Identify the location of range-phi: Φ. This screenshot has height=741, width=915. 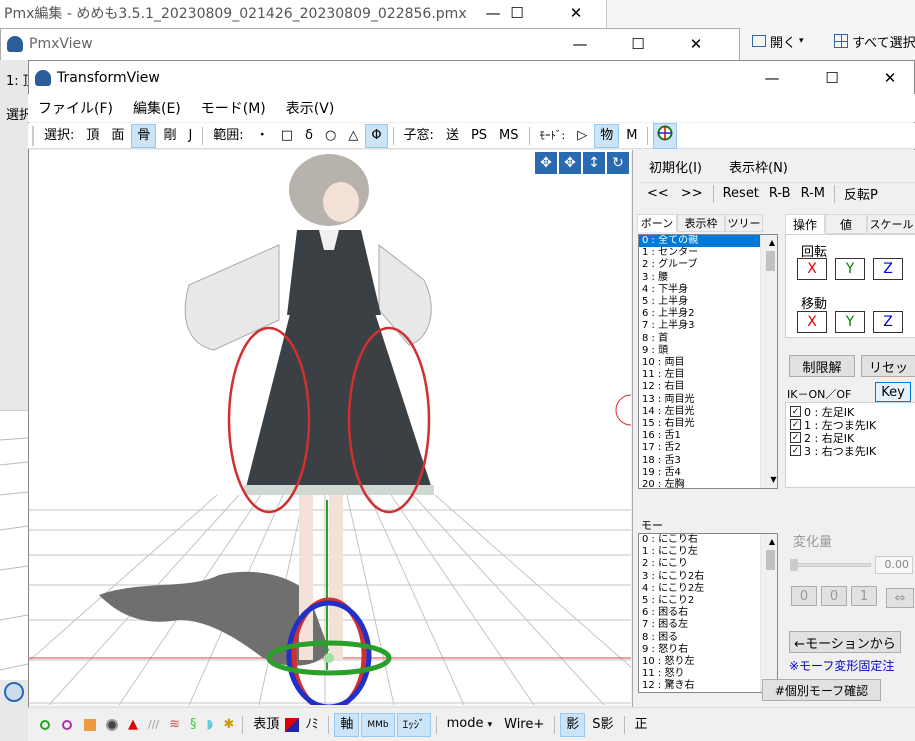
(376, 135).